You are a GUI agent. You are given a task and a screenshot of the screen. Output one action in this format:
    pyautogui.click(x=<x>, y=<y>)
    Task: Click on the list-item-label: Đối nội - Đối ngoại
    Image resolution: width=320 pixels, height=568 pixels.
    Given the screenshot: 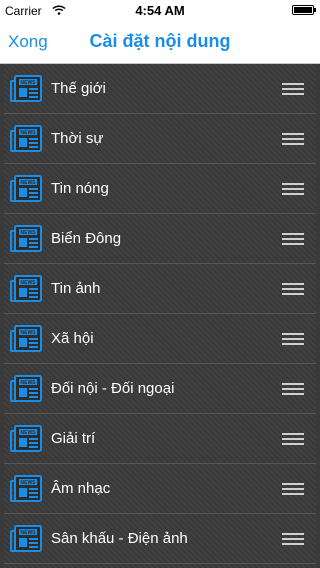 What is the action you would take?
    pyautogui.click(x=113, y=388)
    